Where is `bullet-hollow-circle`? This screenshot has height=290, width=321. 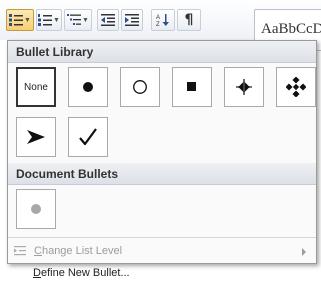
bullet-hollow-circle is located at coordinates (140, 87).